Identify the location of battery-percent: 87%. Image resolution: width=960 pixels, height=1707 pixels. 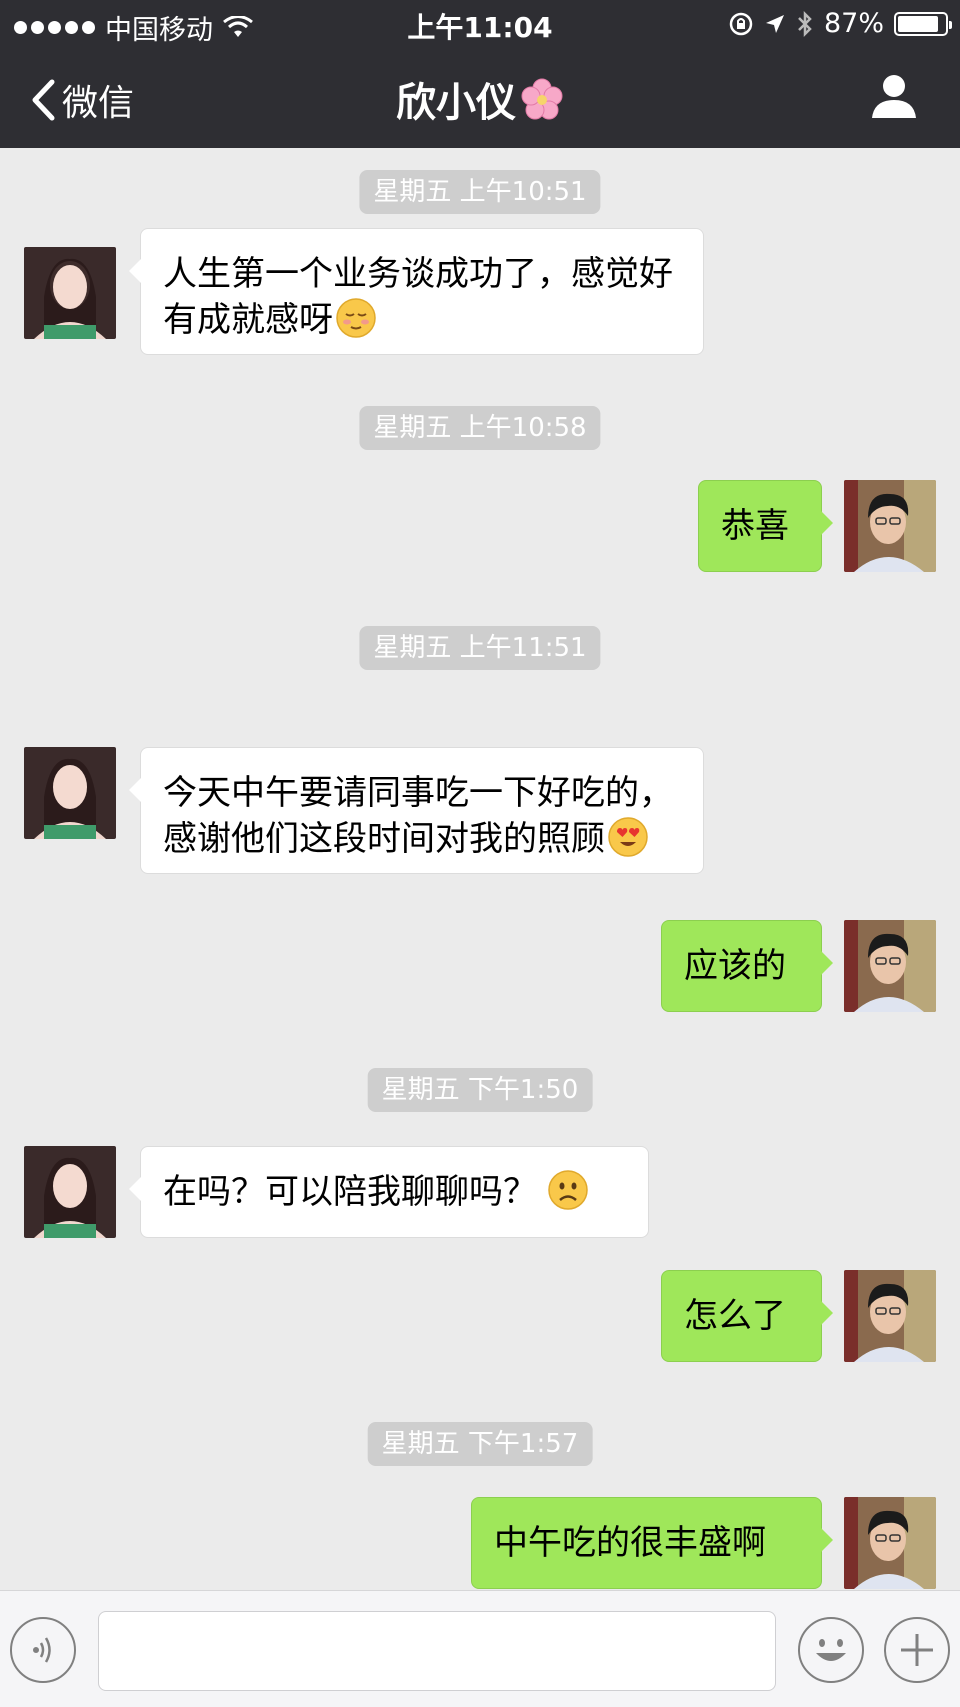
(853, 23).